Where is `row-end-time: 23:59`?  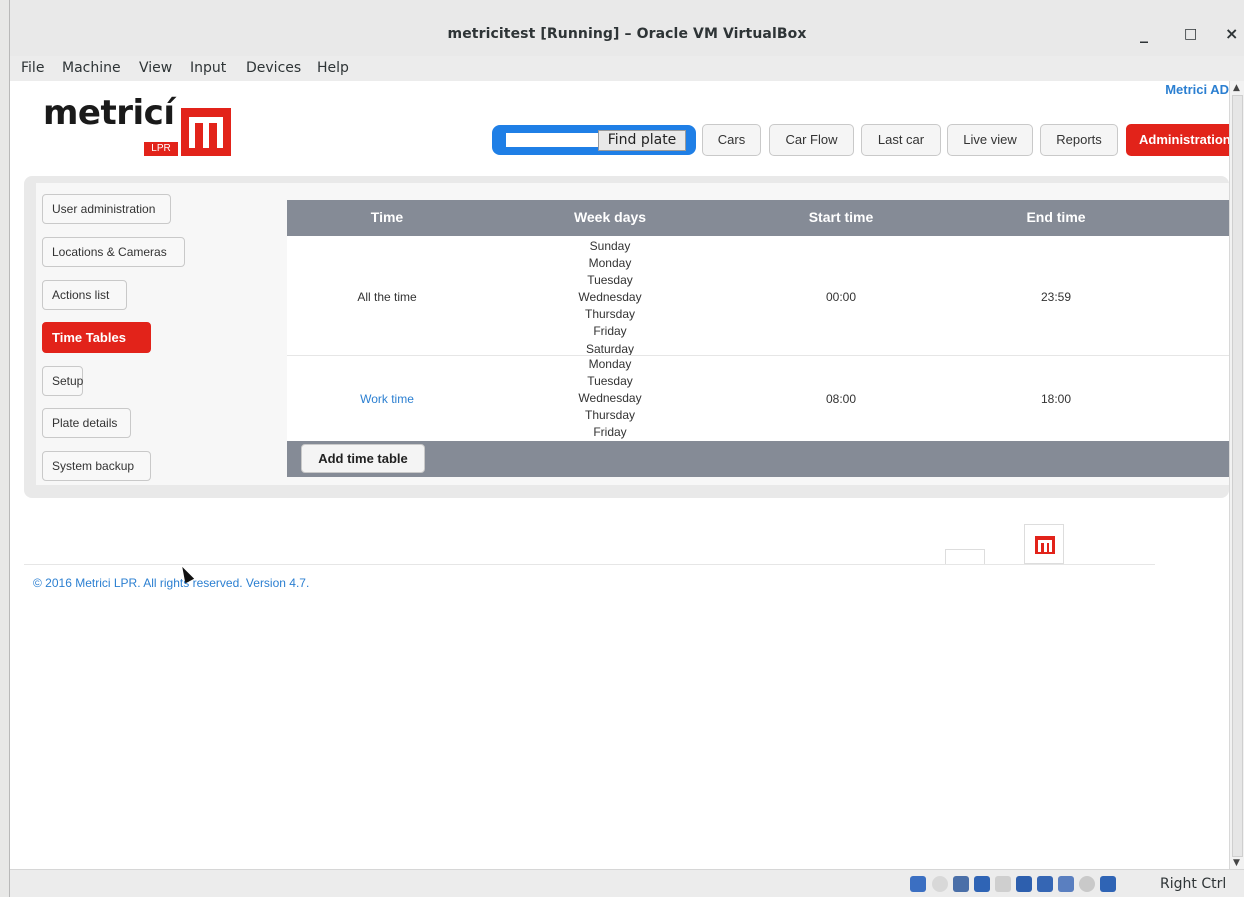
row-end-time: 23:59 is located at coordinates (1056, 297).